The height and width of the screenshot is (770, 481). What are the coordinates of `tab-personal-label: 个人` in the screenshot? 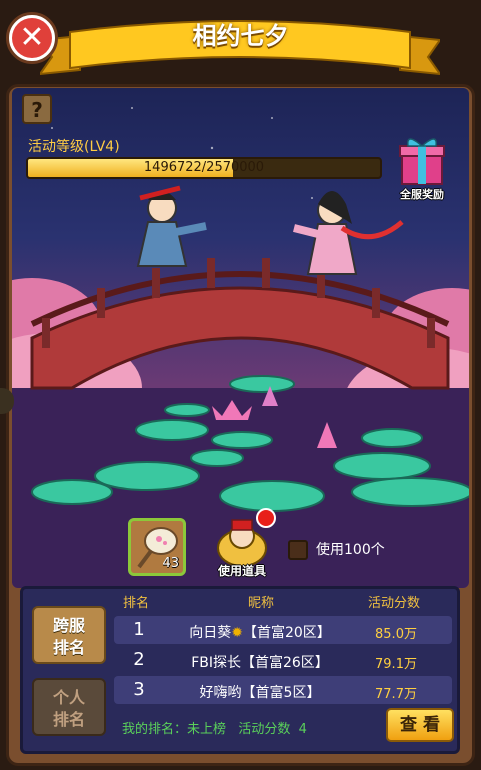 It's located at (68, 697).